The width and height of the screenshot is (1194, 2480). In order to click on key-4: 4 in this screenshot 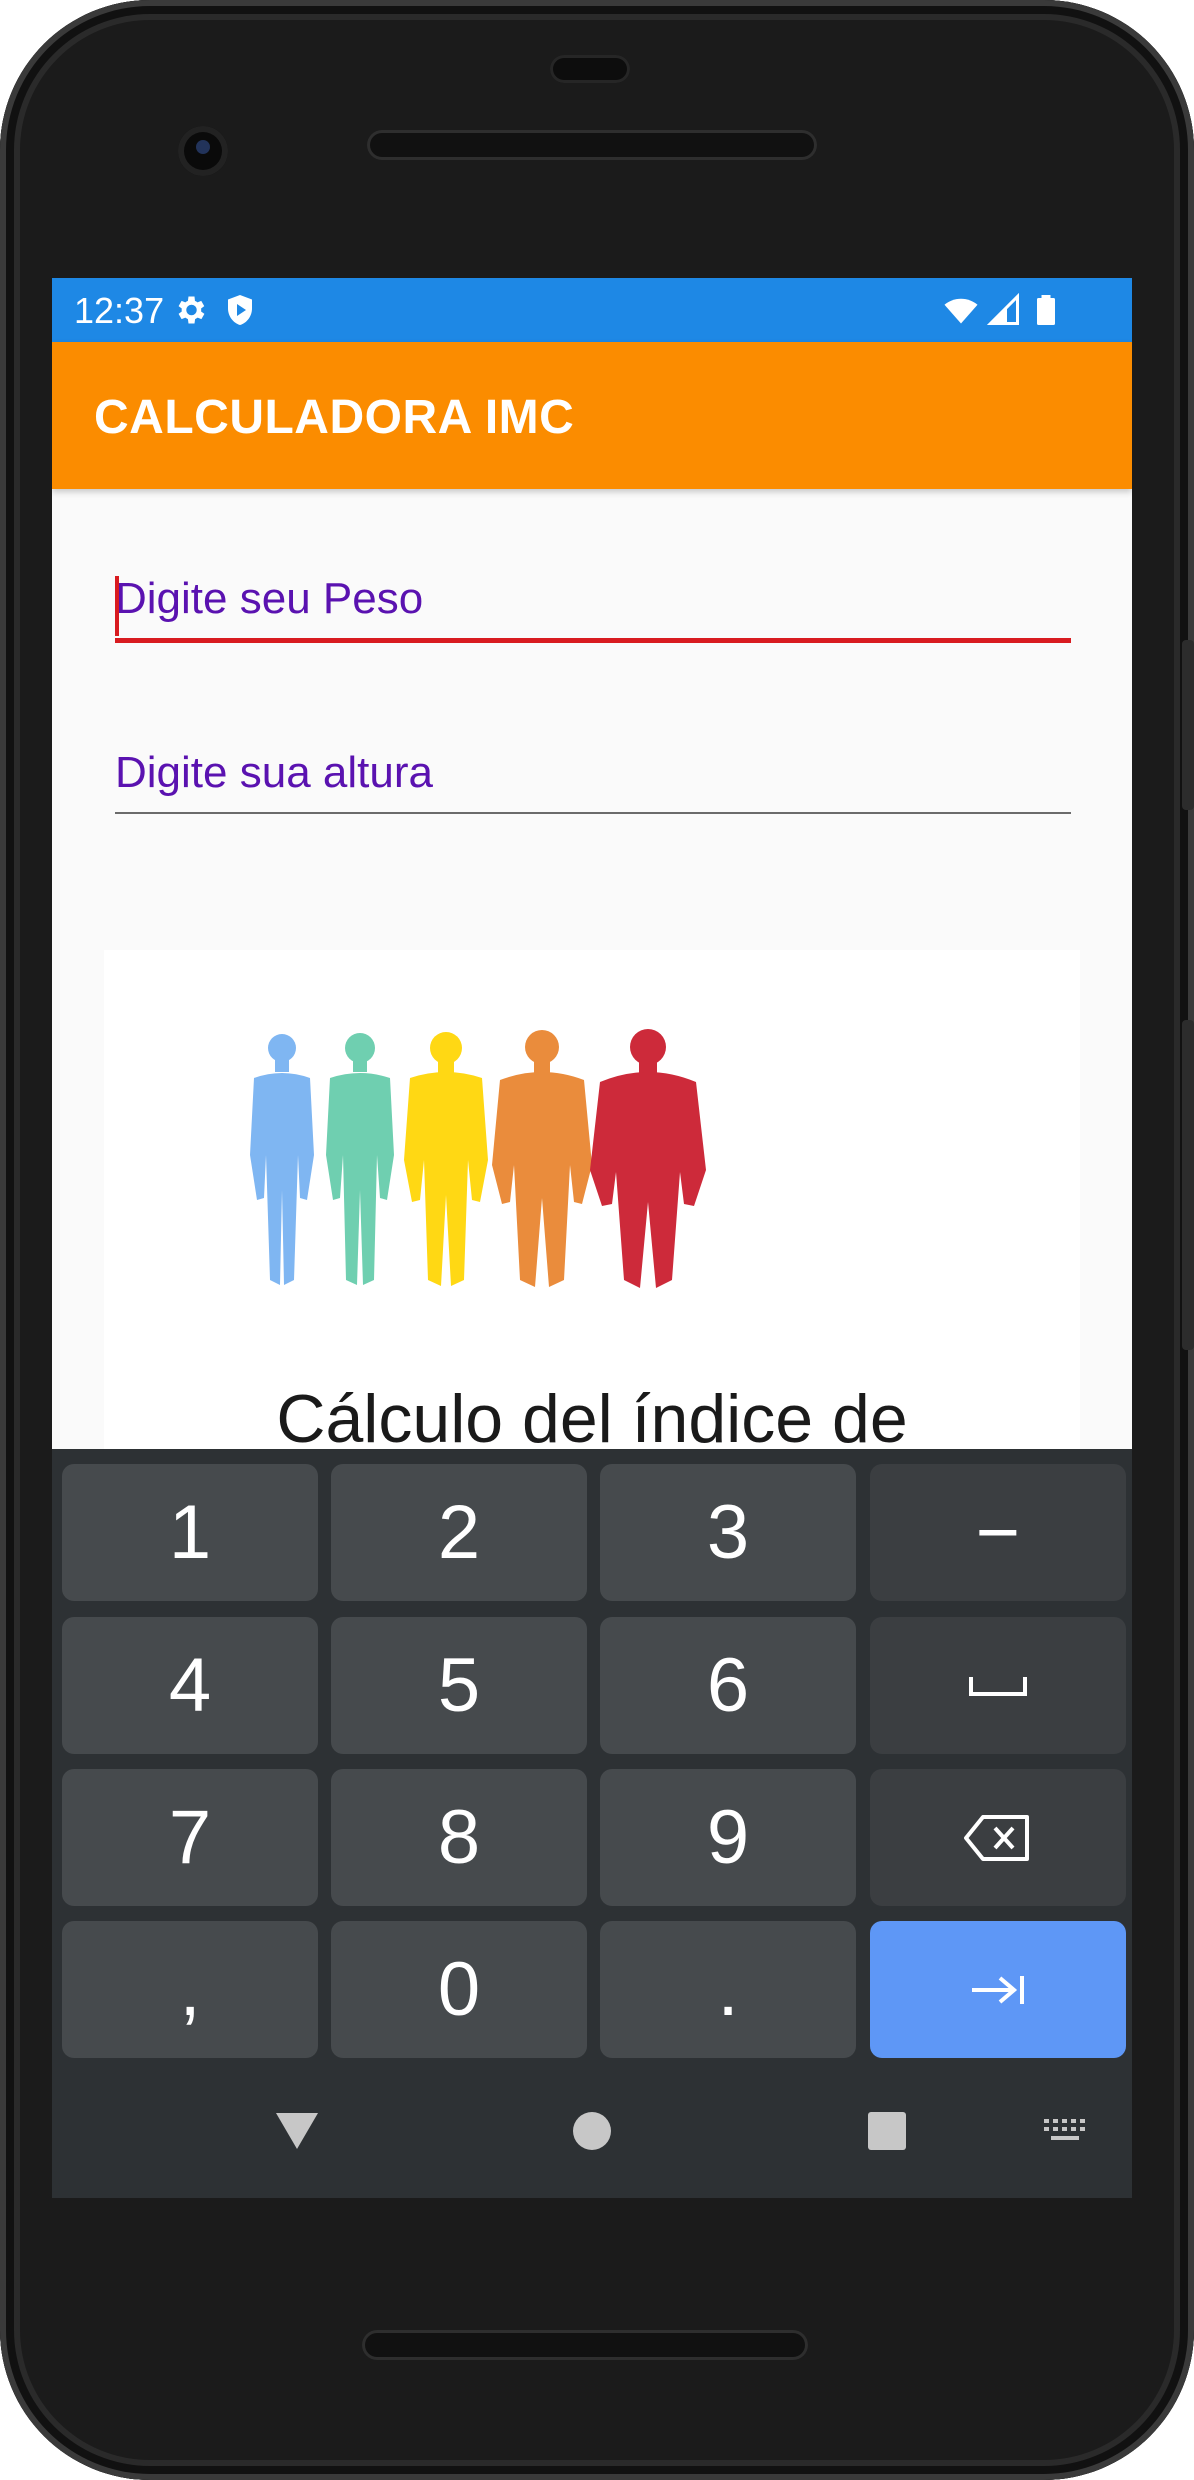, I will do `click(190, 1685)`.